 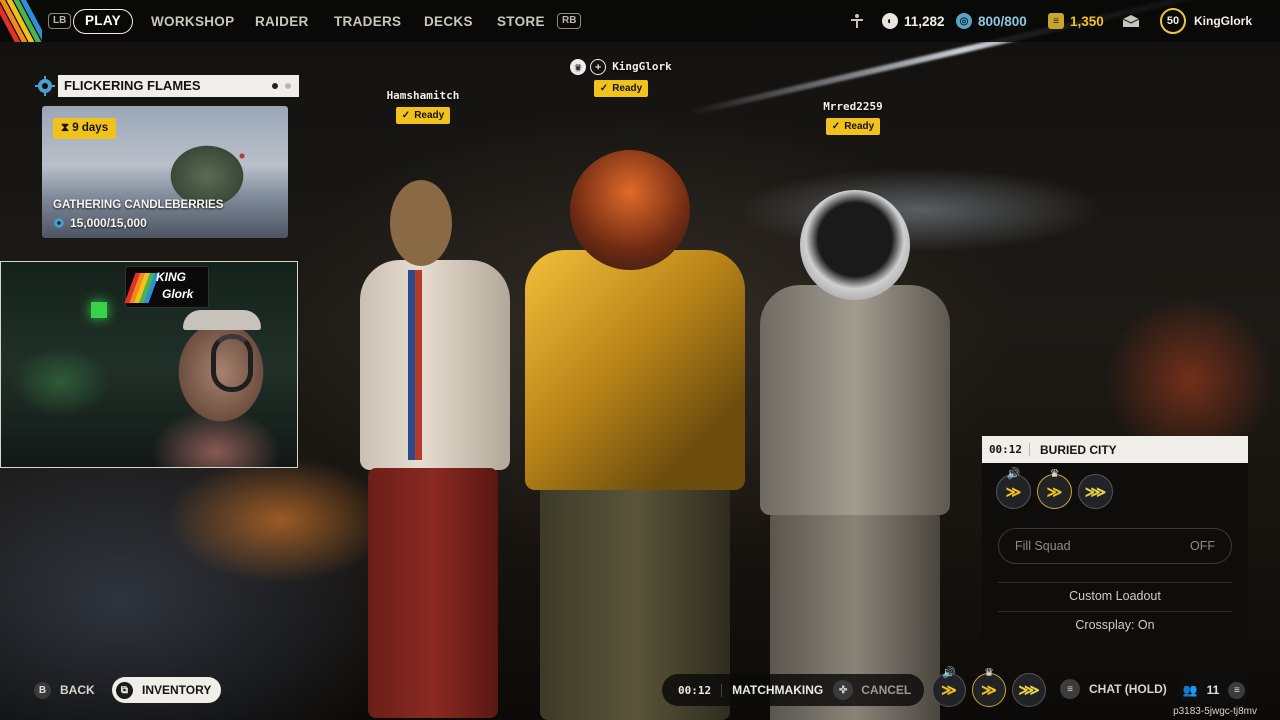 I want to click on chat-button: ≡ CHAT (HOLD), so click(x=1113, y=689).